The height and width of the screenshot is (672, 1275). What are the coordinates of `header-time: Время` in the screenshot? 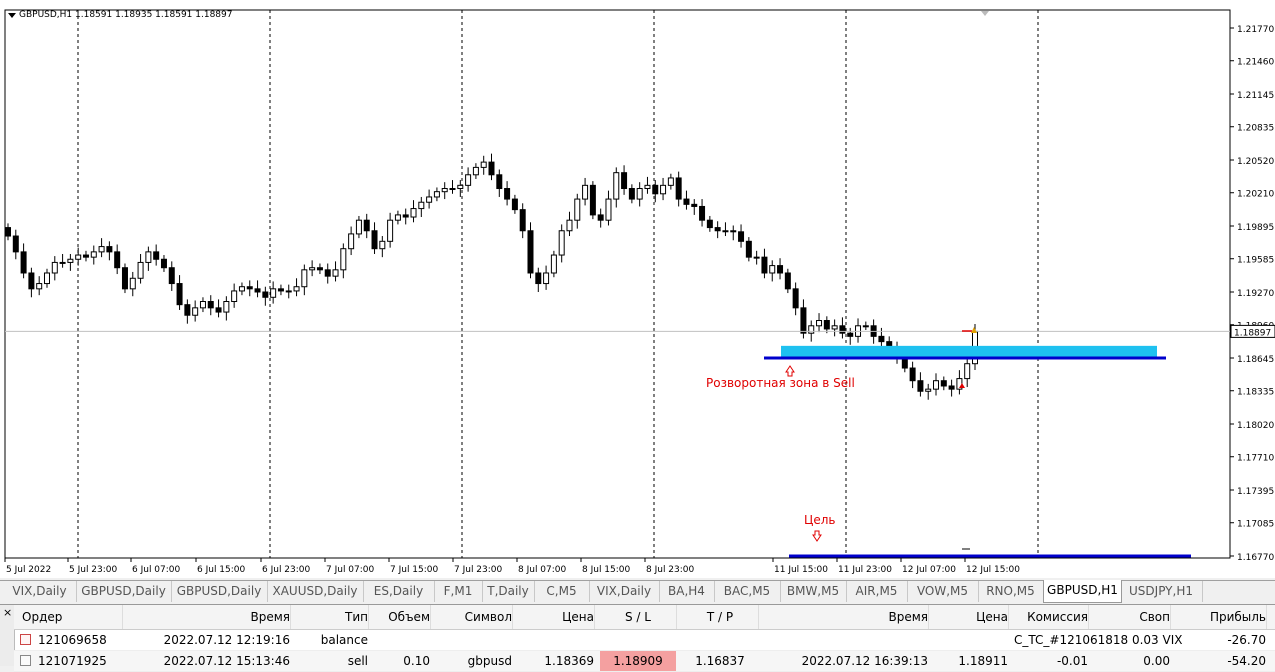 It's located at (205, 617).